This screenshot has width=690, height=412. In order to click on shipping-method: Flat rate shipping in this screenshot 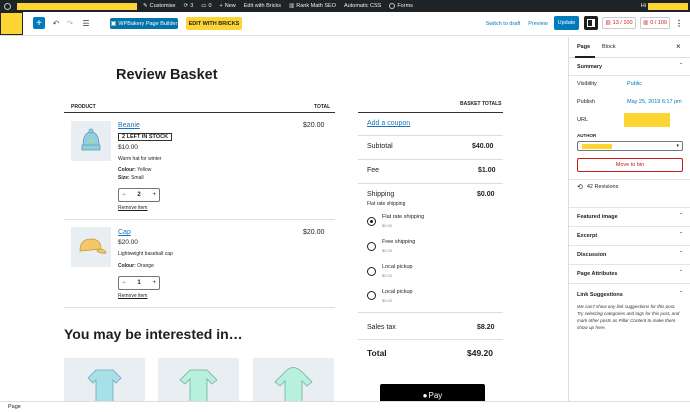, I will do `click(386, 204)`.